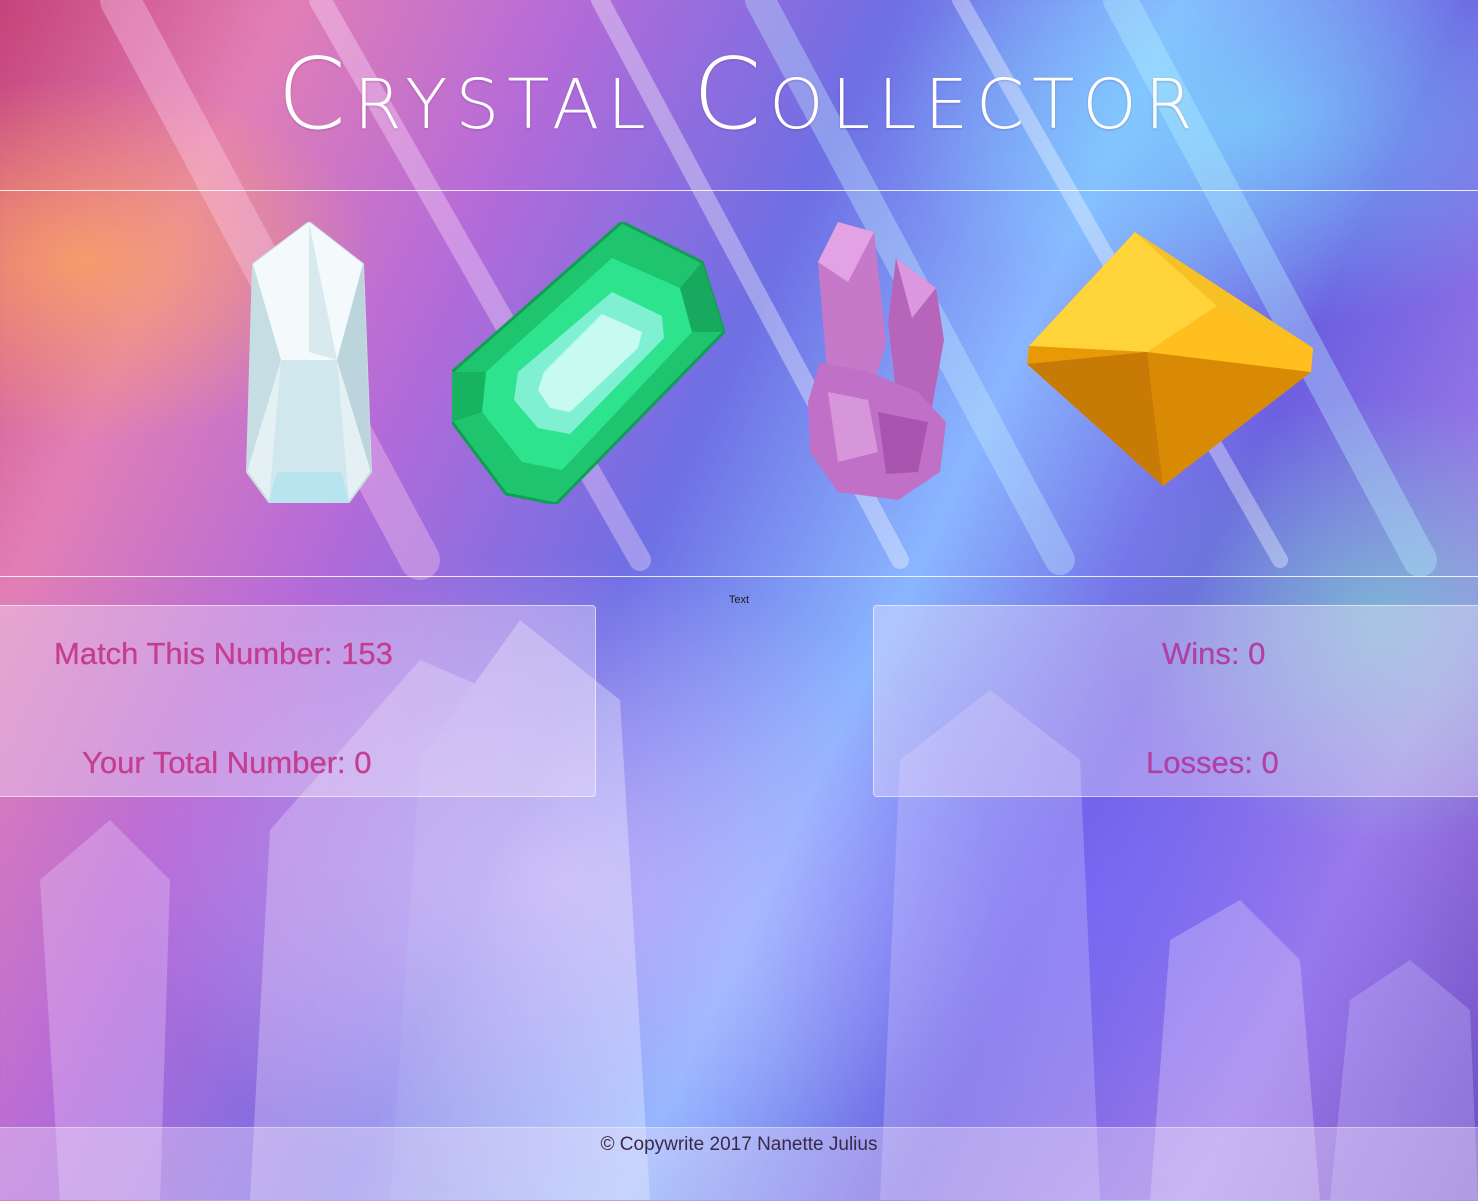  Describe the element at coordinates (739, 576) in the screenshot. I see `middle-divider` at that location.